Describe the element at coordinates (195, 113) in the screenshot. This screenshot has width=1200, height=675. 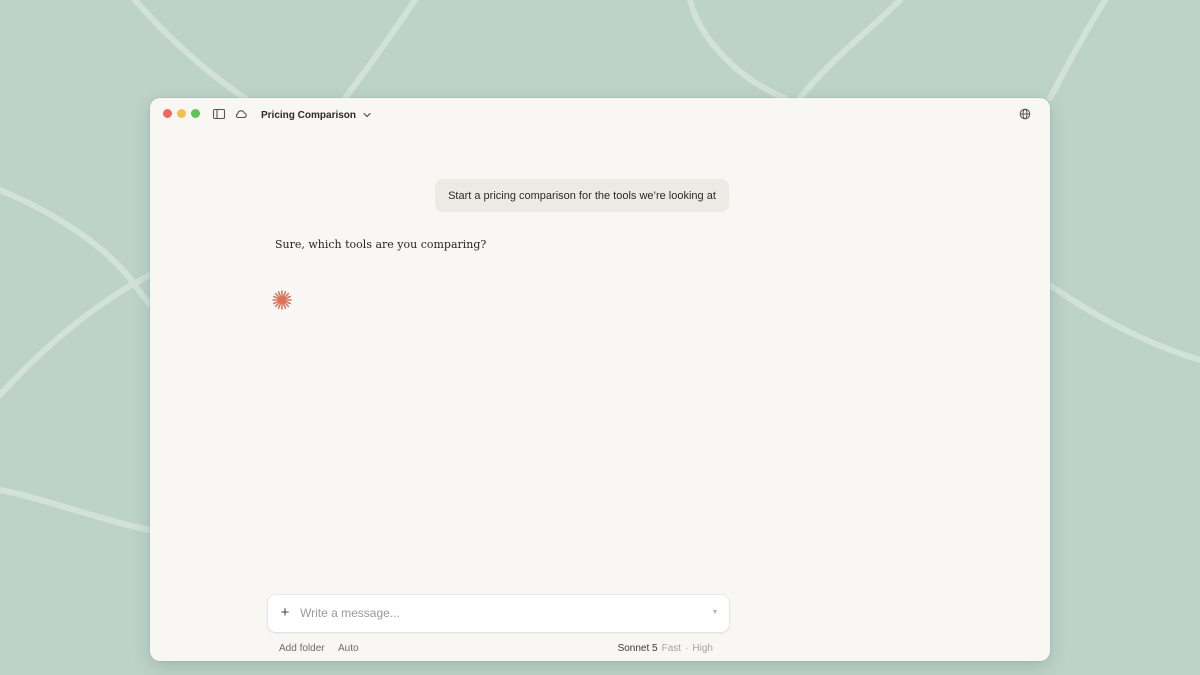
I see `zoom-window-button` at that location.